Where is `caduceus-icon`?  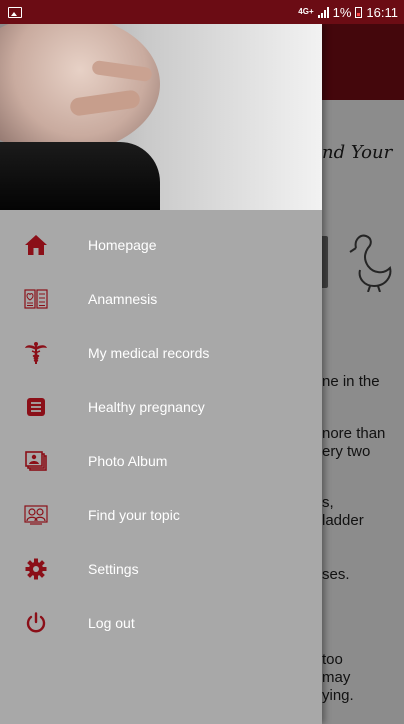
caduceus-icon is located at coordinates (36, 353).